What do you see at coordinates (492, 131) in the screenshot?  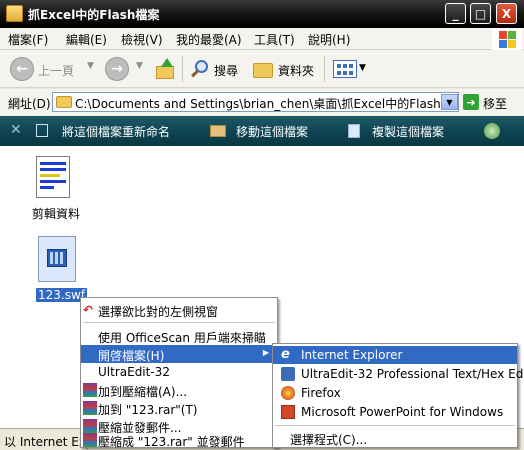 I see `collapse-icon` at bounding box center [492, 131].